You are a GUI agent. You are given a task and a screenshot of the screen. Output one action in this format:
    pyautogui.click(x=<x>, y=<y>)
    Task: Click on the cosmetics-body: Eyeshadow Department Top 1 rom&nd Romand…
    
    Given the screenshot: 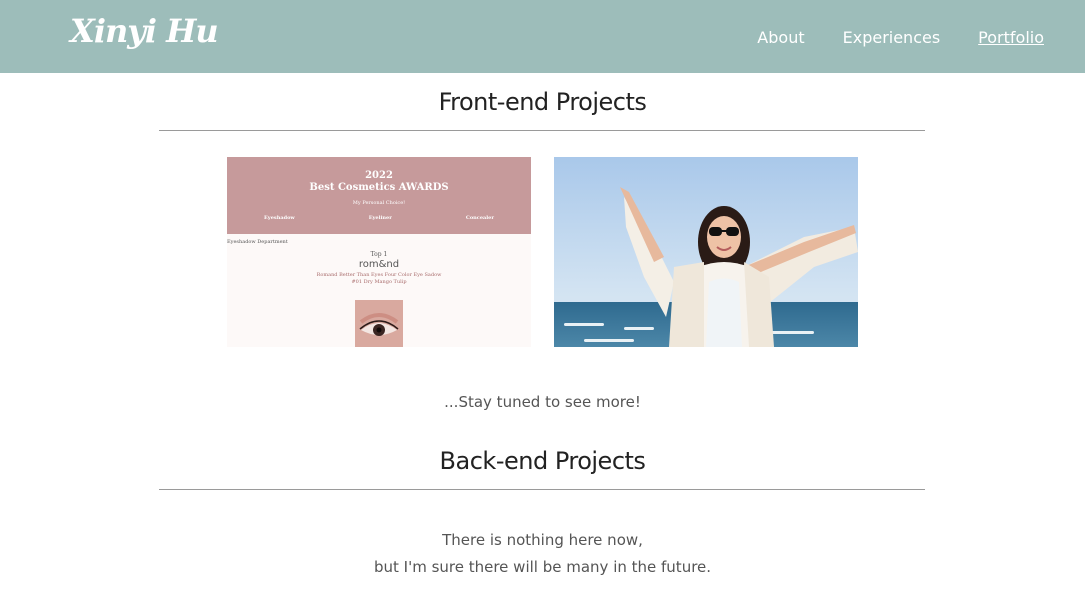 What is the action you would take?
    pyautogui.click(x=379, y=290)
    